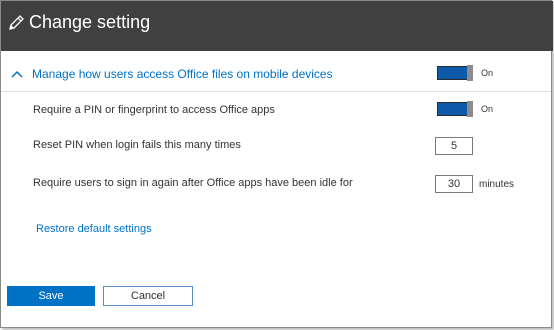 The image size is (554, 330). What do you see at coordinates (94, 229) in the screenshot?
I see `restore-defaults-link: Restore default settings` at bounding box center [94, 229].